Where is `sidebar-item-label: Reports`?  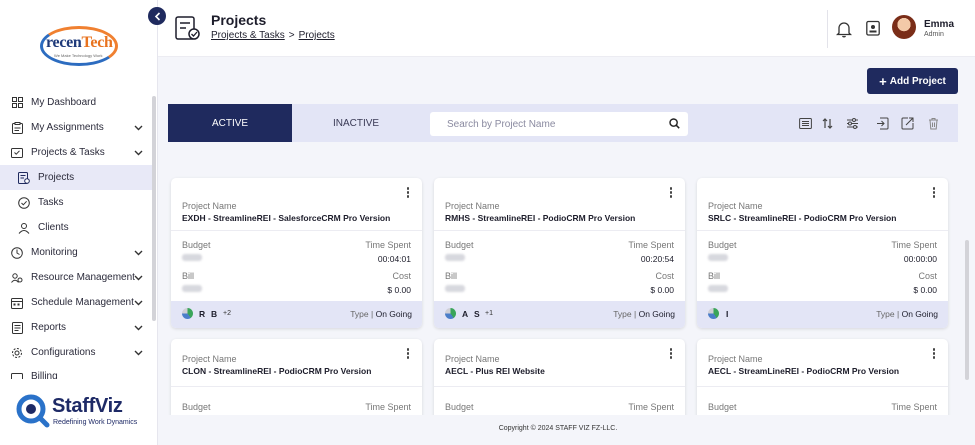 sidebar-item-label: Reports is located at coordinates (49, 327).